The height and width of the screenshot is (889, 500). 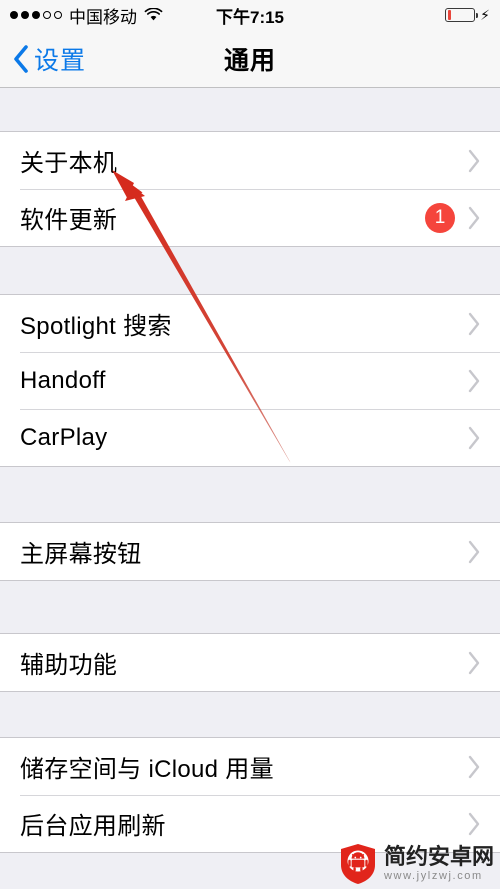 What do you see at coordinates (449, 15) in the screenshot?
I see `battery-fill` at bounding box center [449, 15].